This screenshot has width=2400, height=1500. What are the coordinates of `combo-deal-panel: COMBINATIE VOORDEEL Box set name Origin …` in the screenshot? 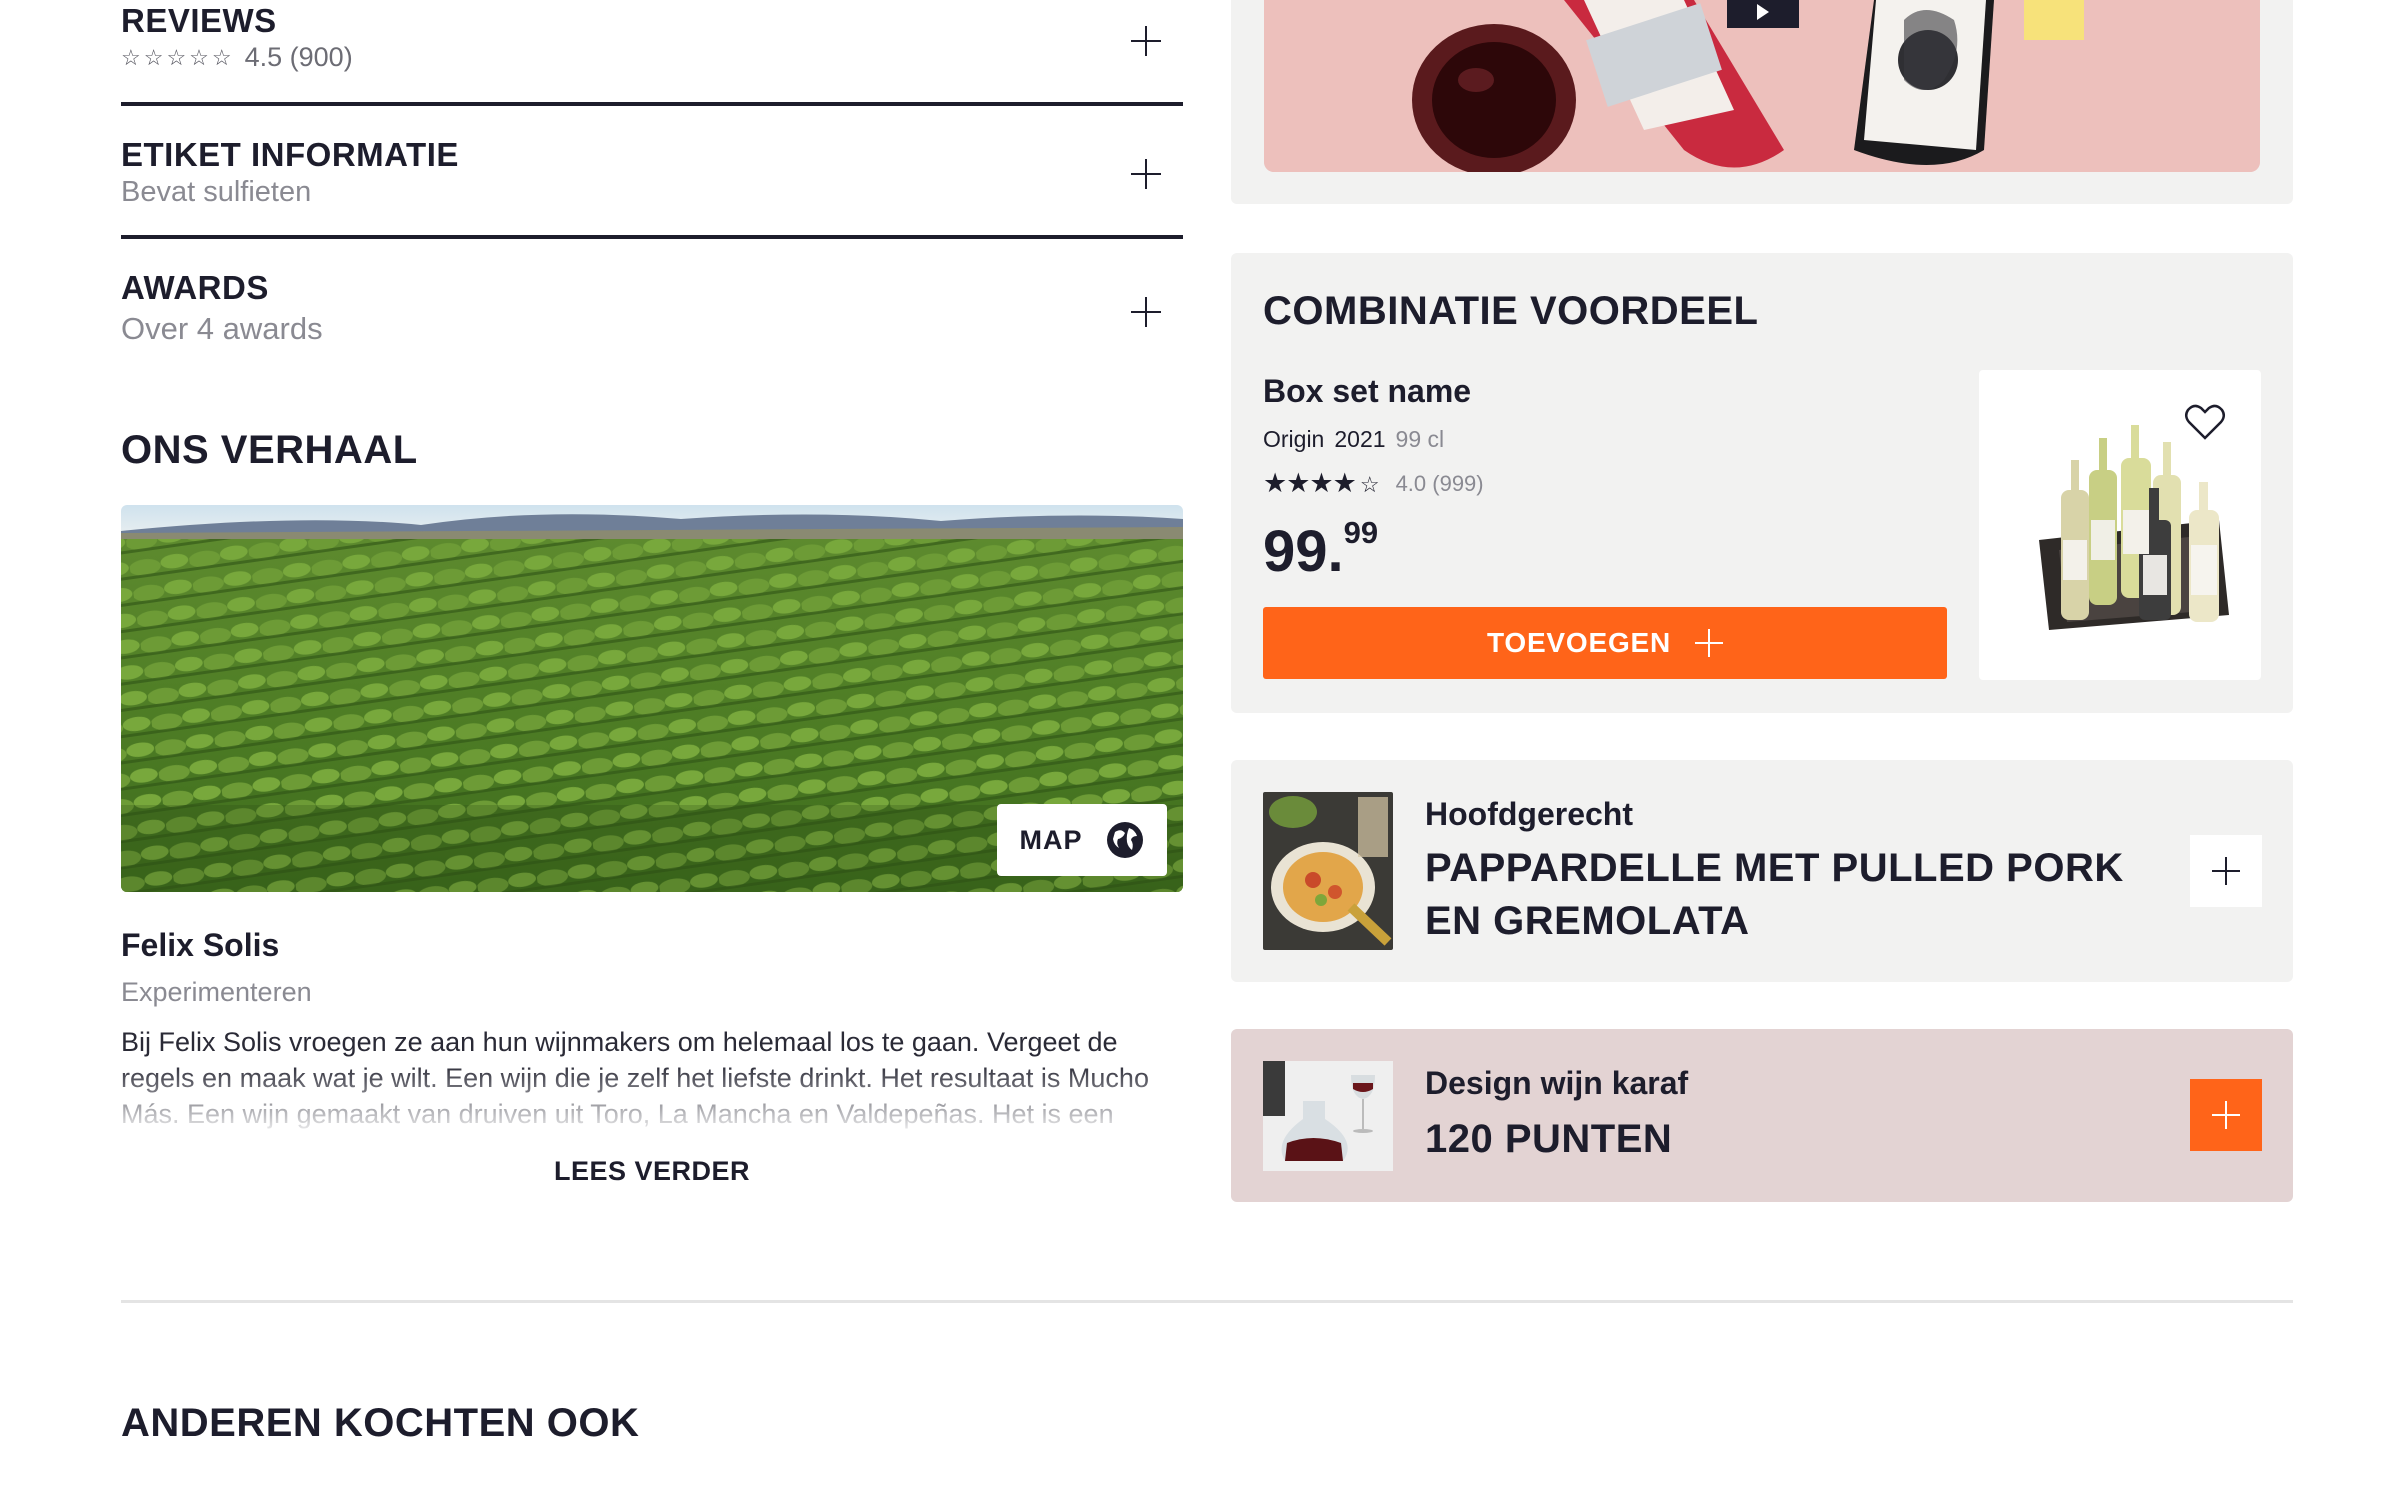 It's located at (1762, 483).